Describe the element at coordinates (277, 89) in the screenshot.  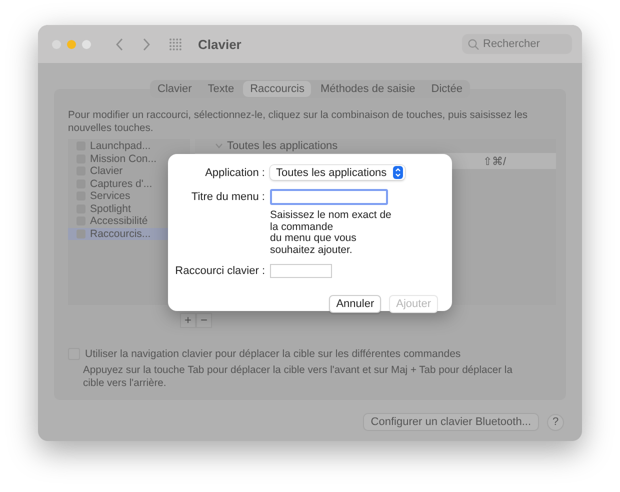
I see `tab: Raccourcis` at that location.